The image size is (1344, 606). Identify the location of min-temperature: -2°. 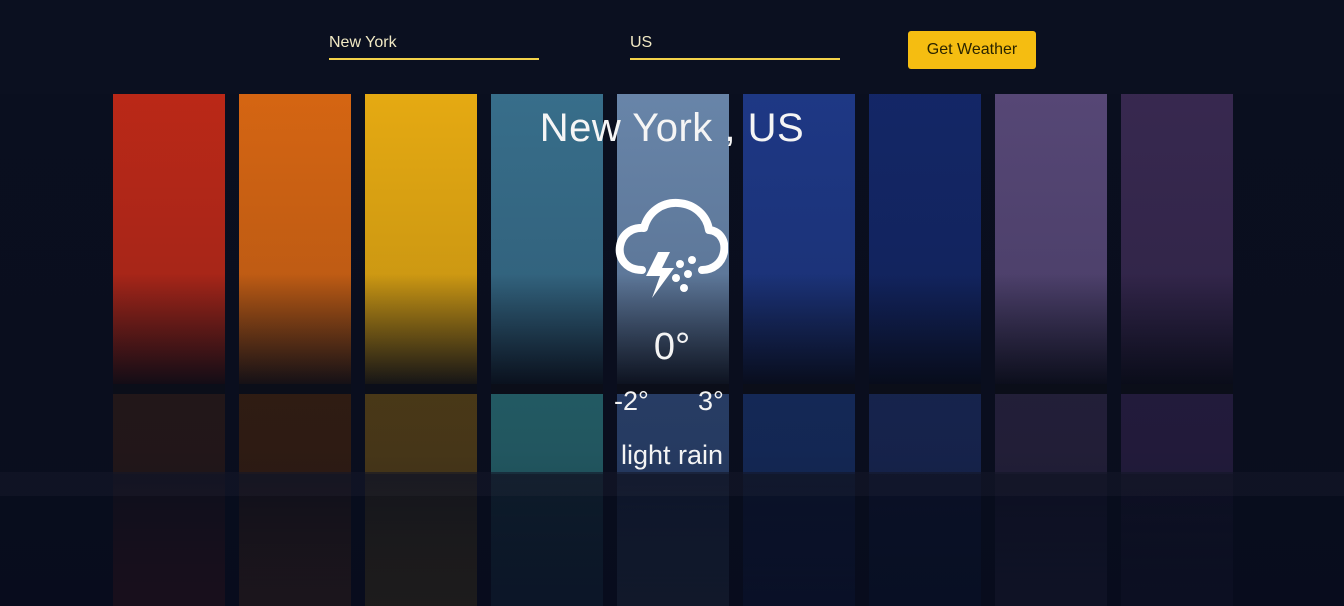
(631, 401).